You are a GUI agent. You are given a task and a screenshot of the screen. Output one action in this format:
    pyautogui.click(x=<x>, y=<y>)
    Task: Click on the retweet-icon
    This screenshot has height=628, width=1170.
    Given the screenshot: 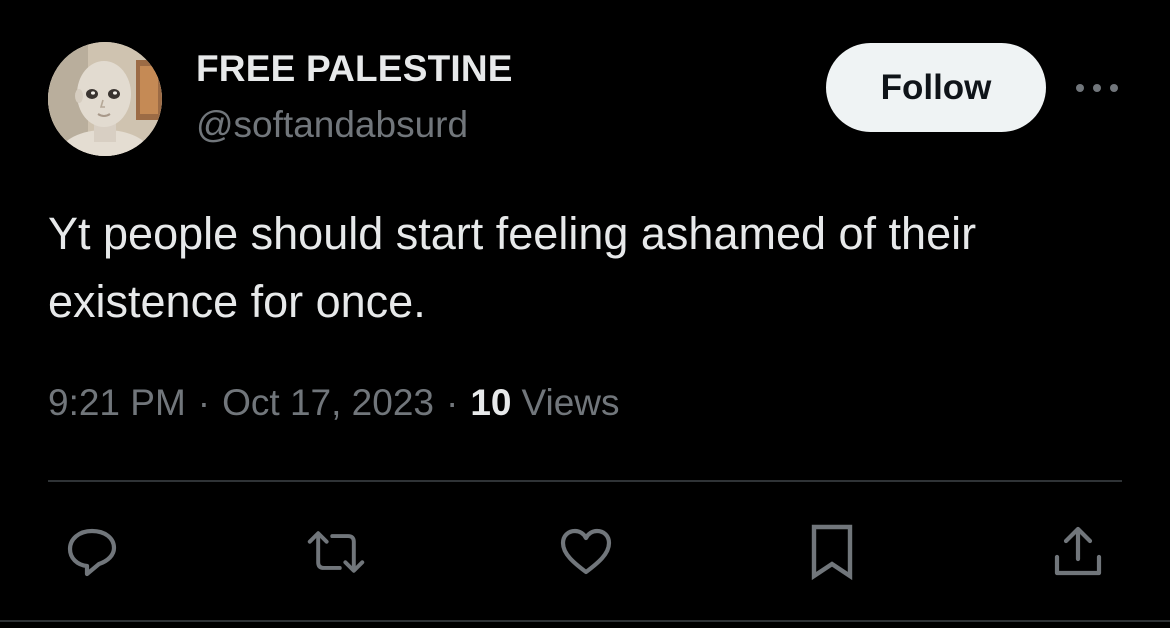 What is the action you would take?
    pyautogui.click(x=336, y=552)
    